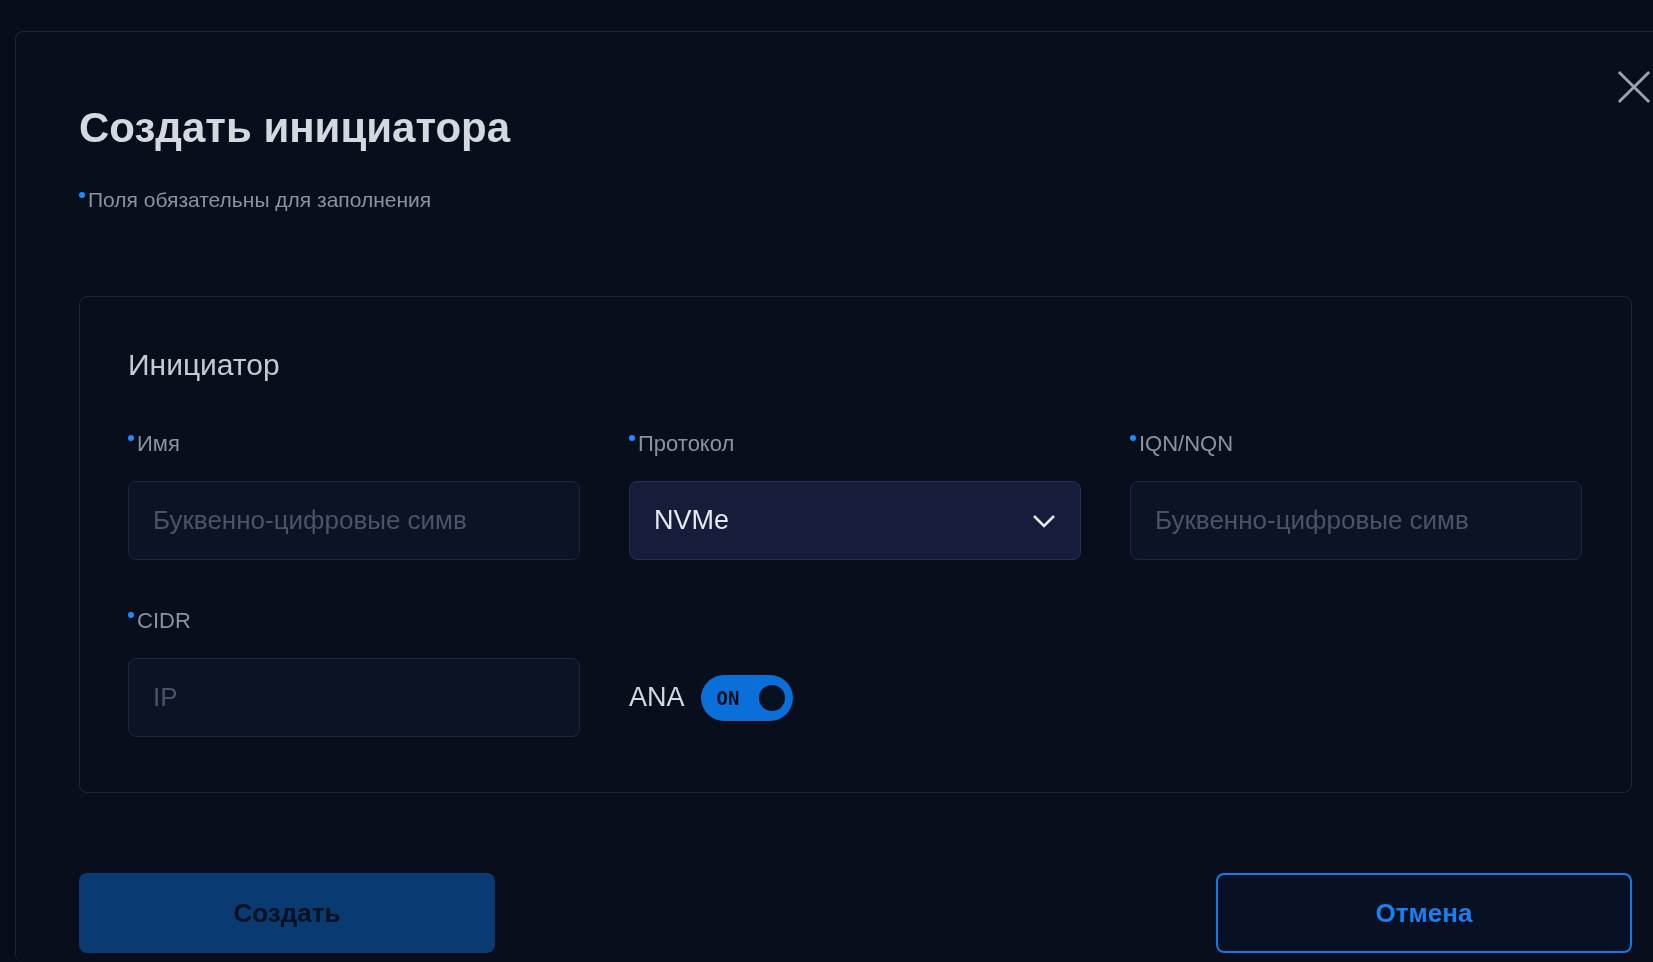 The width and height of the screenshot is (1653, 962). Describe the element at coordinates (1044, 520) in the screenshot. I see `chevron-down-icon` at that location.